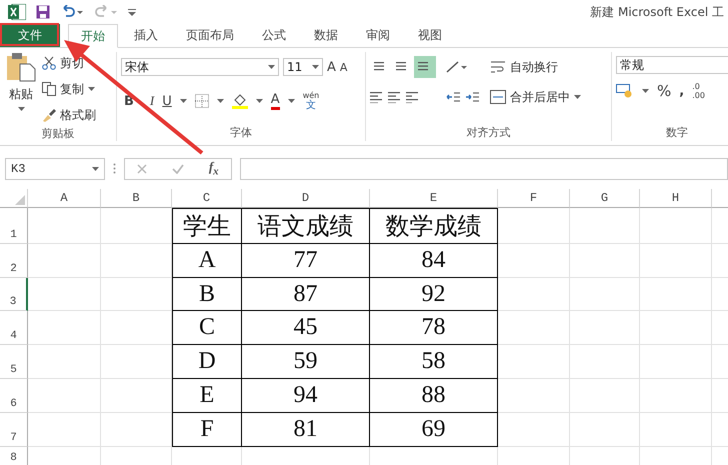 The width and height of the screenshot is (728, 465). Describe the element at coordinates (167, 101) in the screenshot. I see `underline-button: U` at that location.